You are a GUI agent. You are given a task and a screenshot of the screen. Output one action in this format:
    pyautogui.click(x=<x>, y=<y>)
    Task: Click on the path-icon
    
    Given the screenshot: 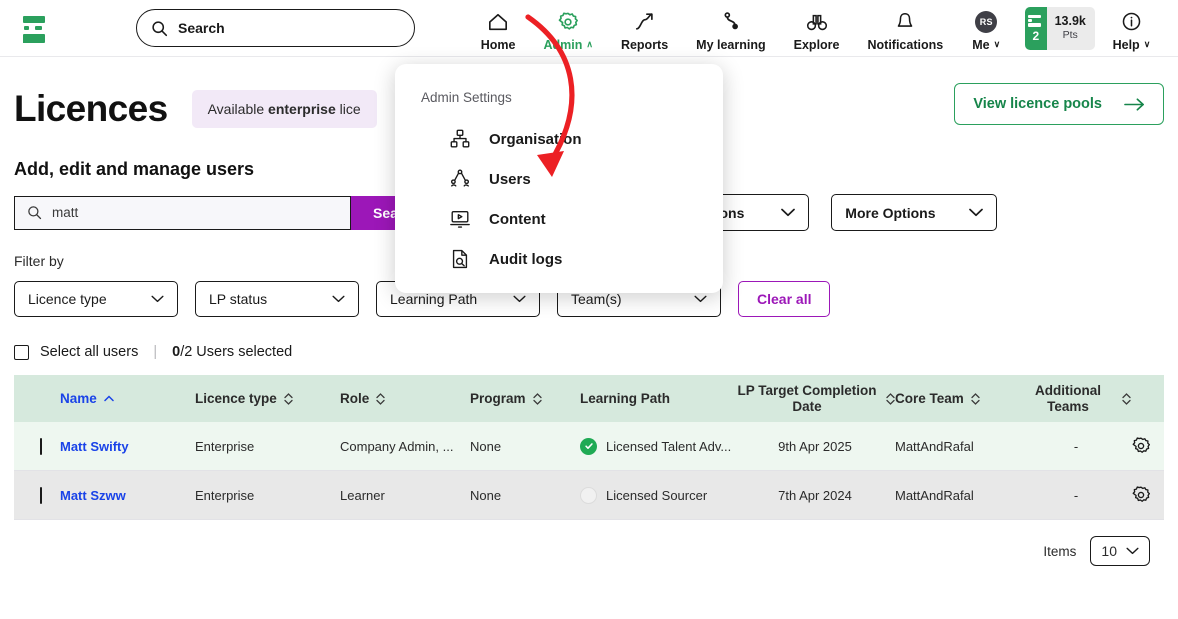 What is the action you would take?
    pyautogui.click(x=731, y=22)
    